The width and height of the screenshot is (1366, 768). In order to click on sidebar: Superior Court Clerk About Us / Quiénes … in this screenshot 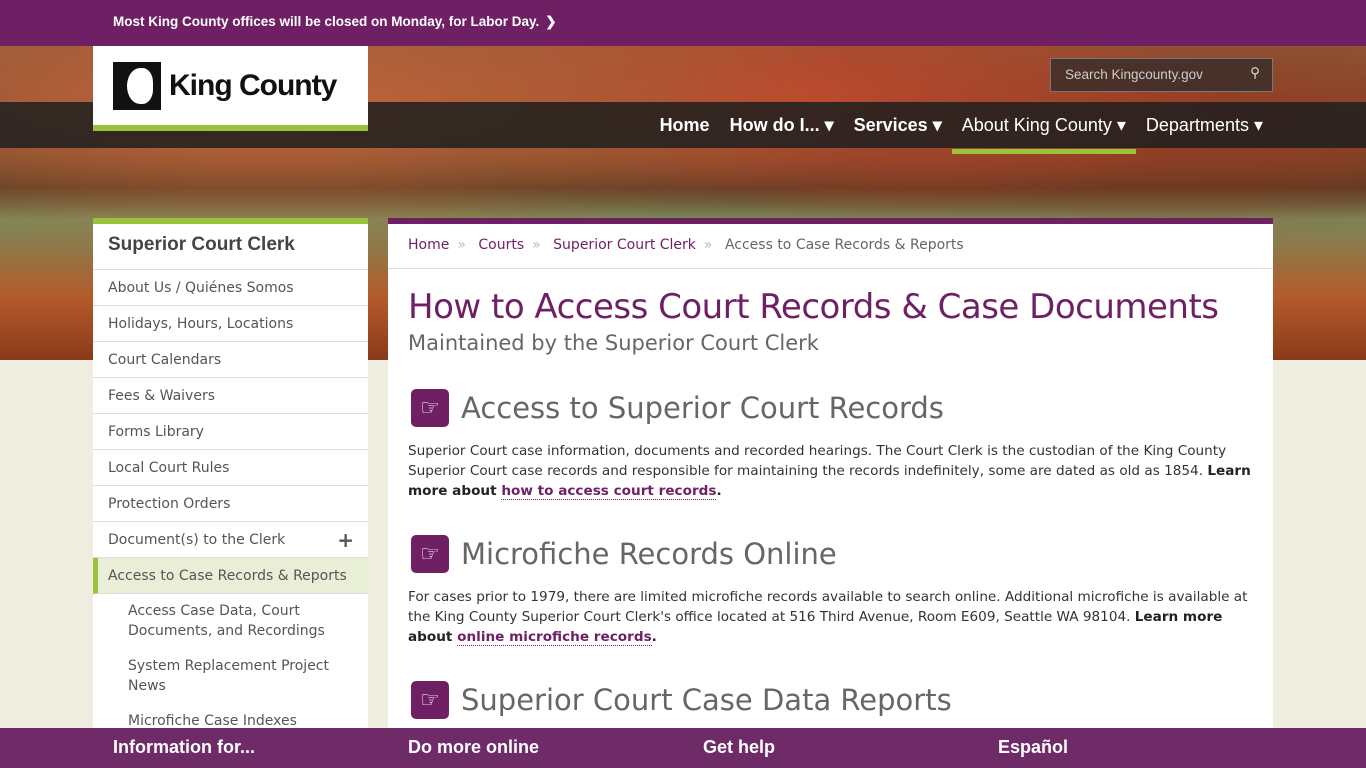, I will do `click(230, 478)`.